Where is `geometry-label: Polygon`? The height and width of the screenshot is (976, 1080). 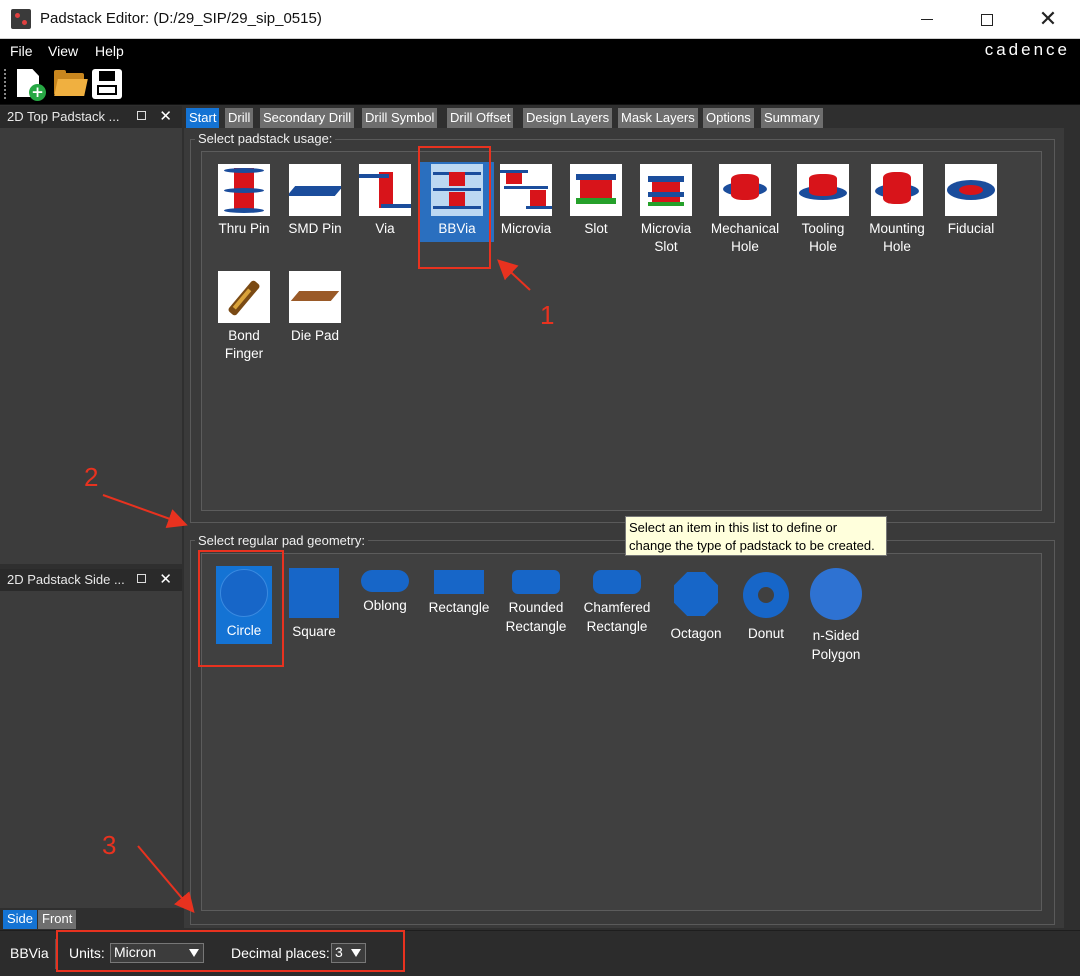 geometry-label: Polygon is located at coordinates (836, 654).